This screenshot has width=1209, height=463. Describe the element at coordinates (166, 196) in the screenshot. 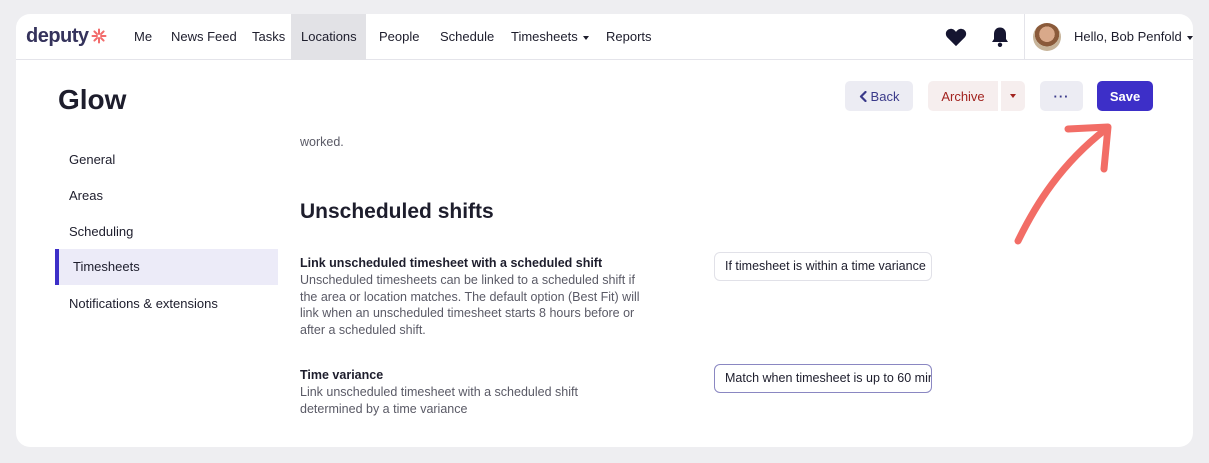

I see `sidebar-item-areas: Areas` at that location.